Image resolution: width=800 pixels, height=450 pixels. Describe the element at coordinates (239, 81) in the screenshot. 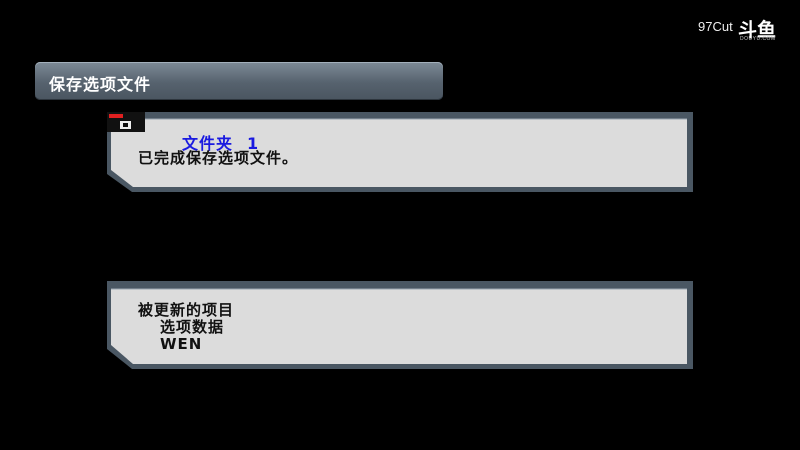

I see `screen-title-bar: 保存选项文件` at that location.